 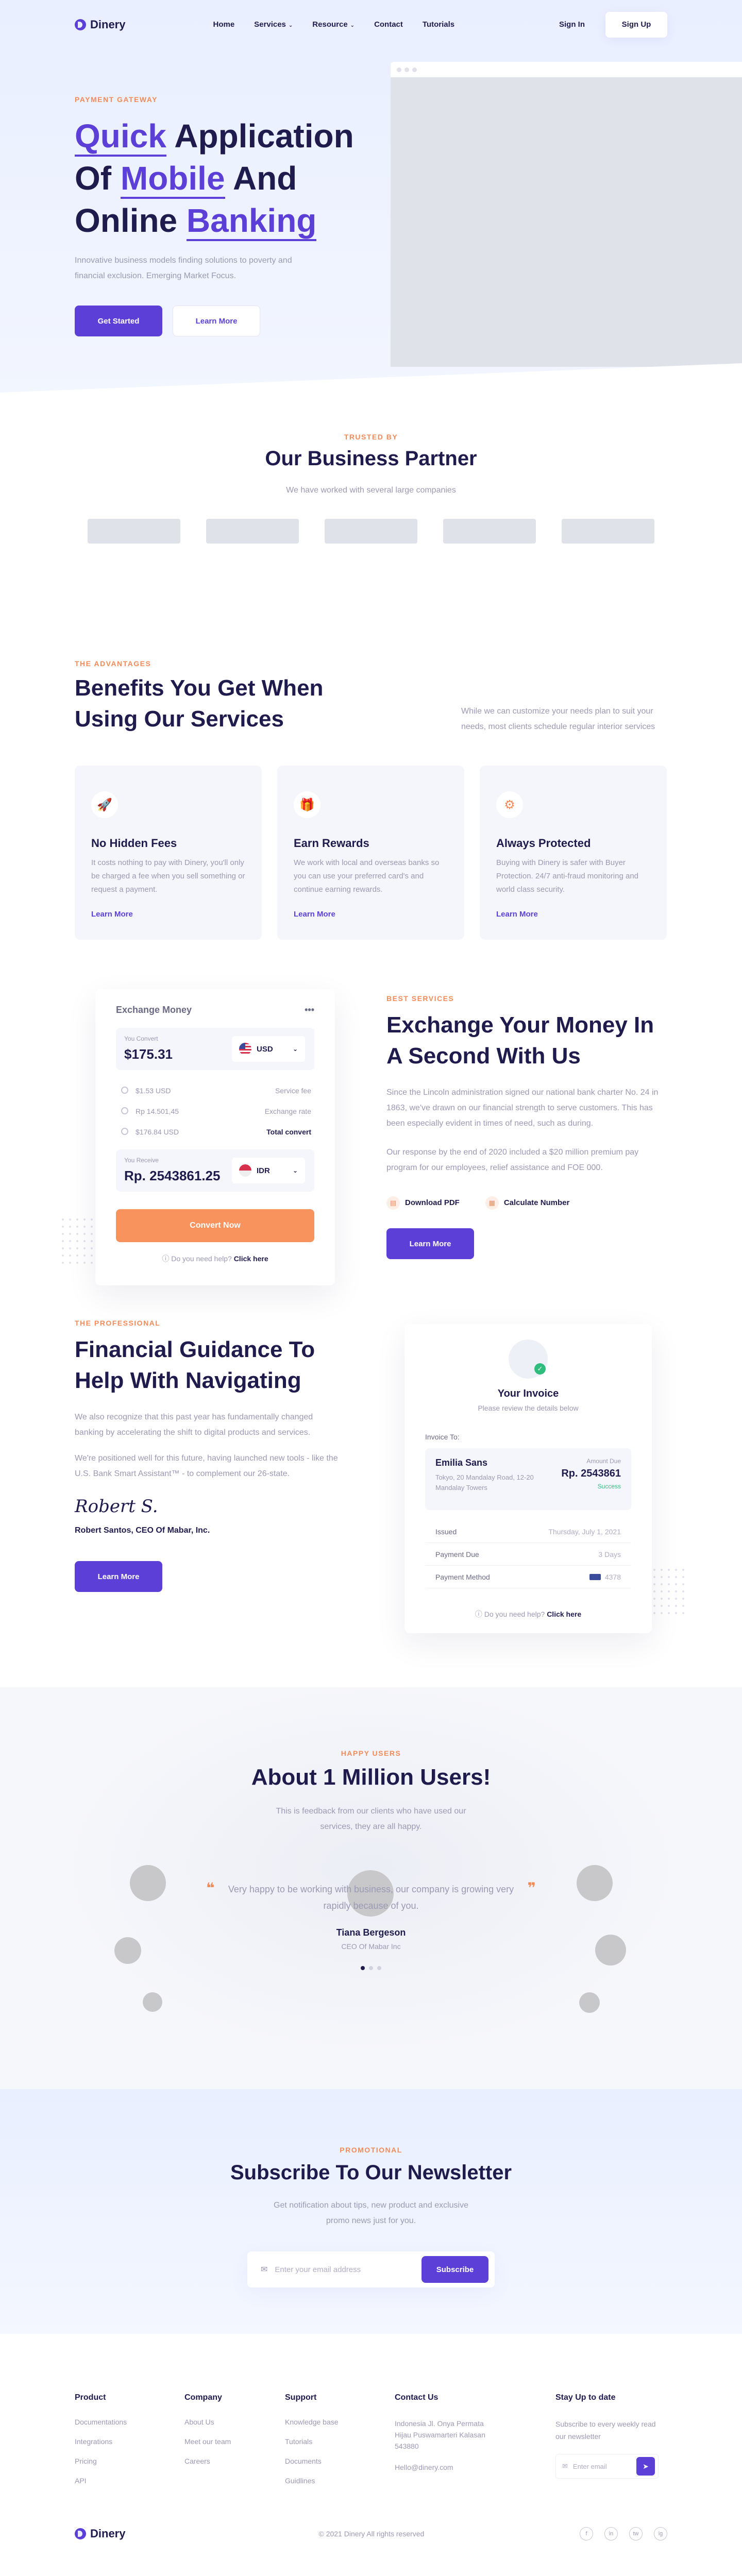 I want to click on nav-link-services: Services ⌄, so click(x=273, y=24).